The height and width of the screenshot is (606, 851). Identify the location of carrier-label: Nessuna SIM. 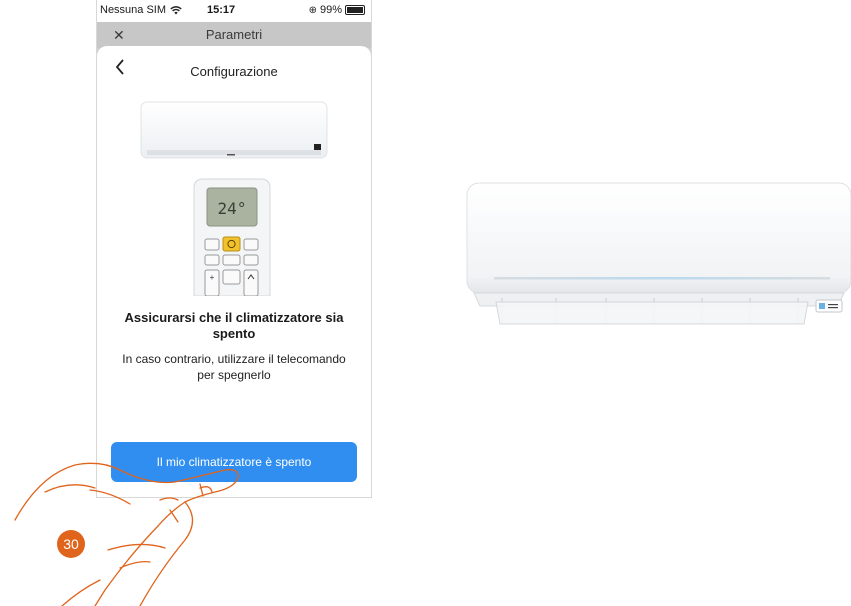
(133, 10).